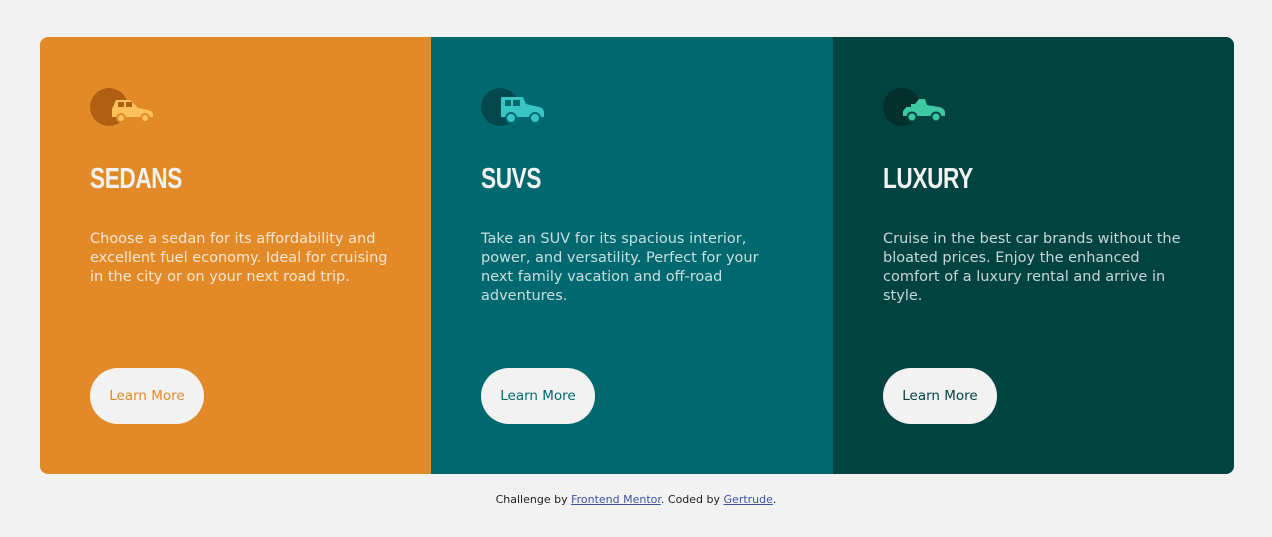 The height and width of the screenshot is (537, 1272). What do you see at coordinates (511, 179) in the screenshot?
I see `card-title: SUVs` at bounding box center [511, 179].